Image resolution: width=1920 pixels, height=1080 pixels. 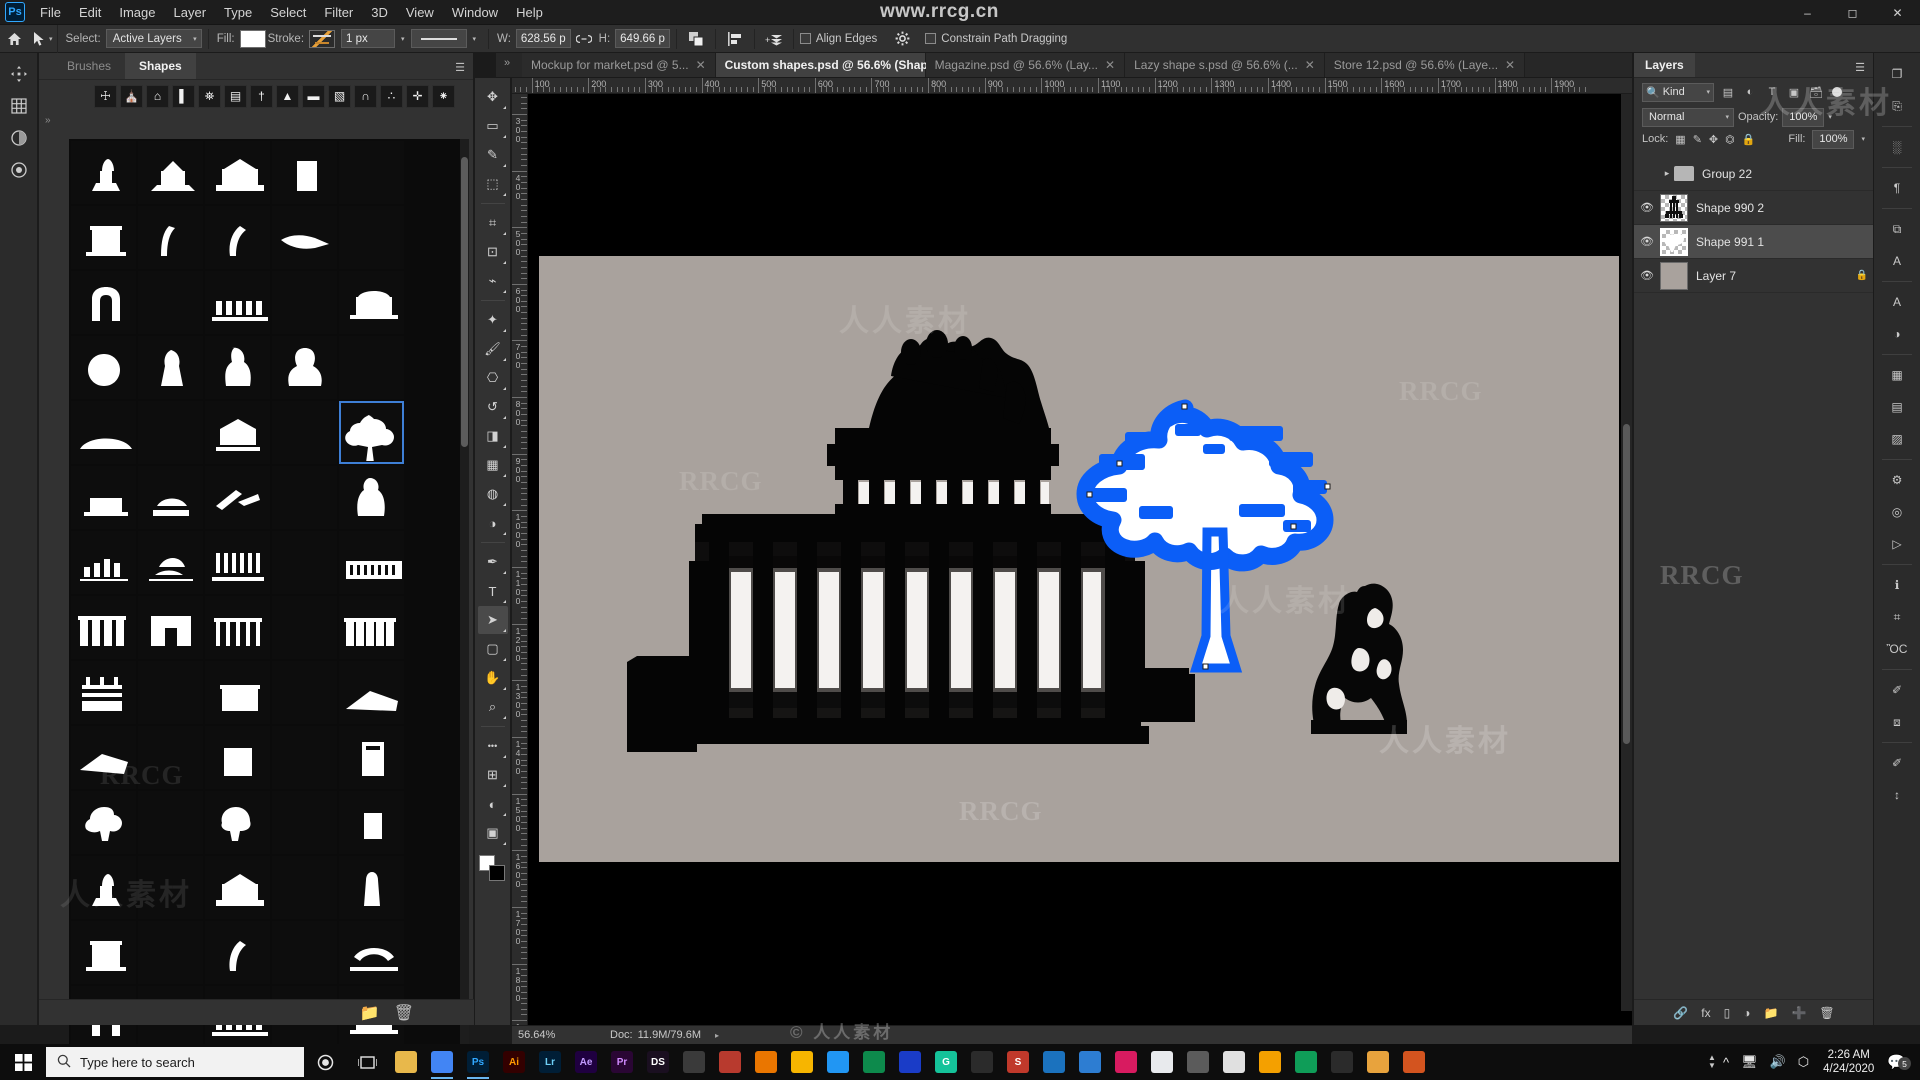 What do you see at coordinates (1126, 1062) in the screenshot?
I see `taskbar-app-marvelous` at bounding box center [1126, 1062].